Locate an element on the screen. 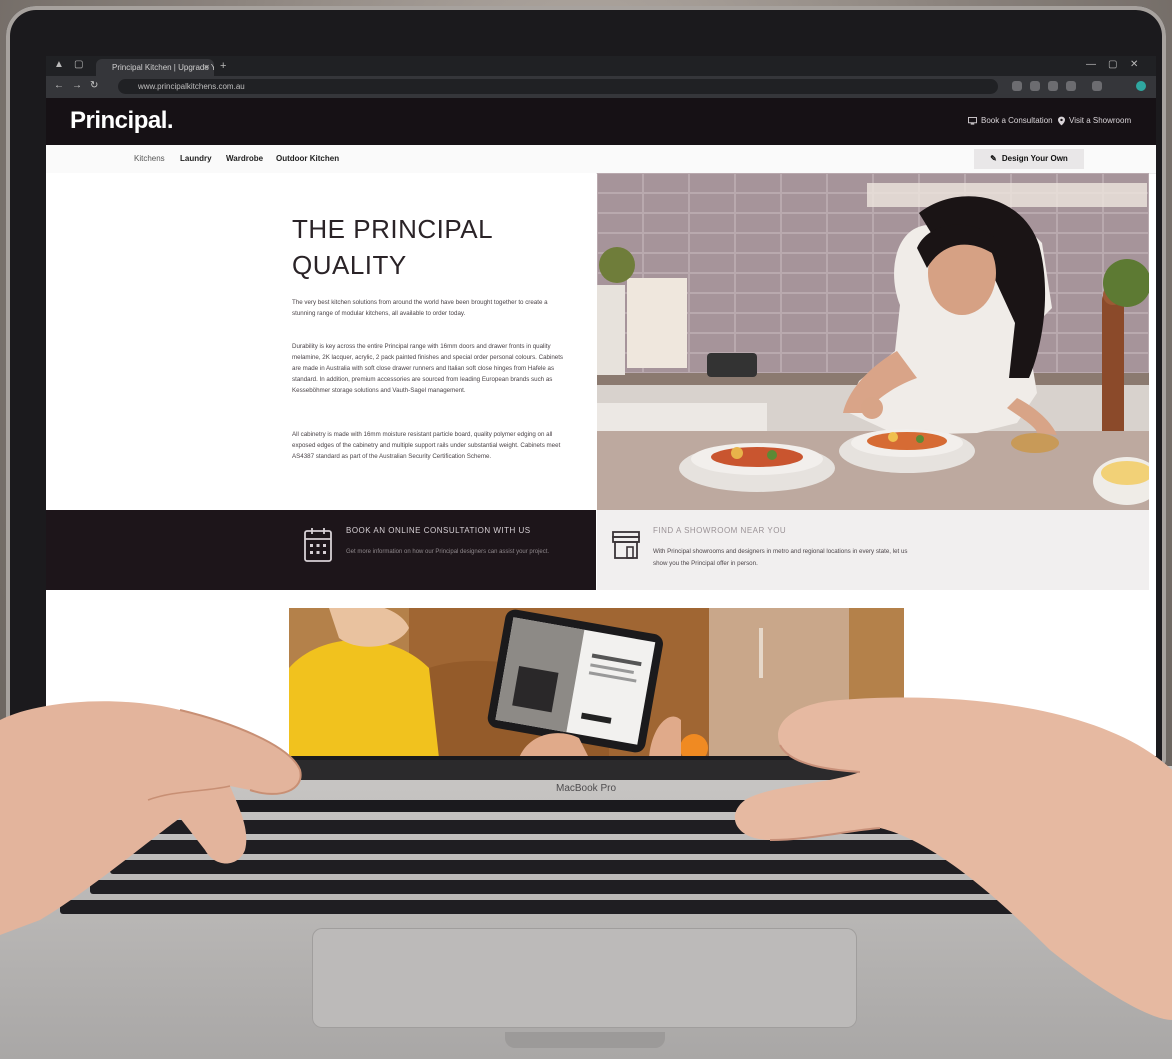 Image resolution: width=1172 pixels, height=1059 pixels. hero-title-line-1: THE PRINCIPAL is located at coordinates (393, 229).